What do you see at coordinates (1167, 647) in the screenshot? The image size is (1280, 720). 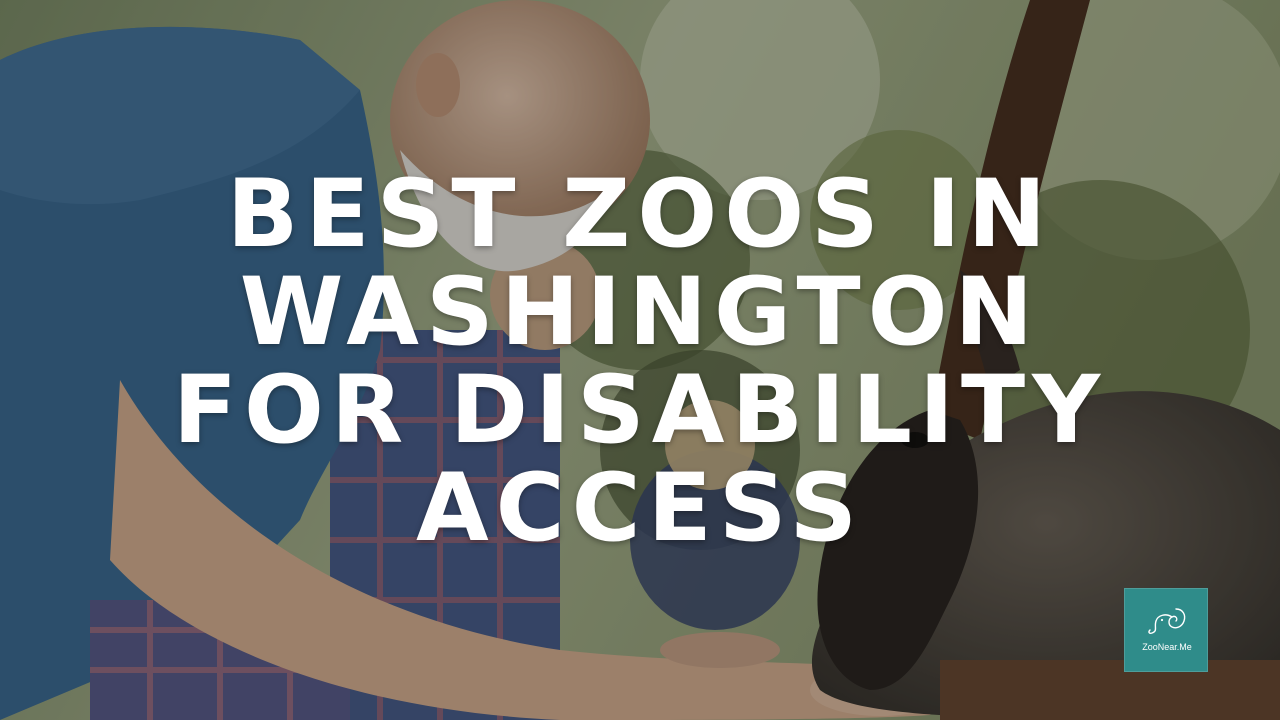 I see `logo-text: ZooNear.Me` at bounding box center [1167, 647].